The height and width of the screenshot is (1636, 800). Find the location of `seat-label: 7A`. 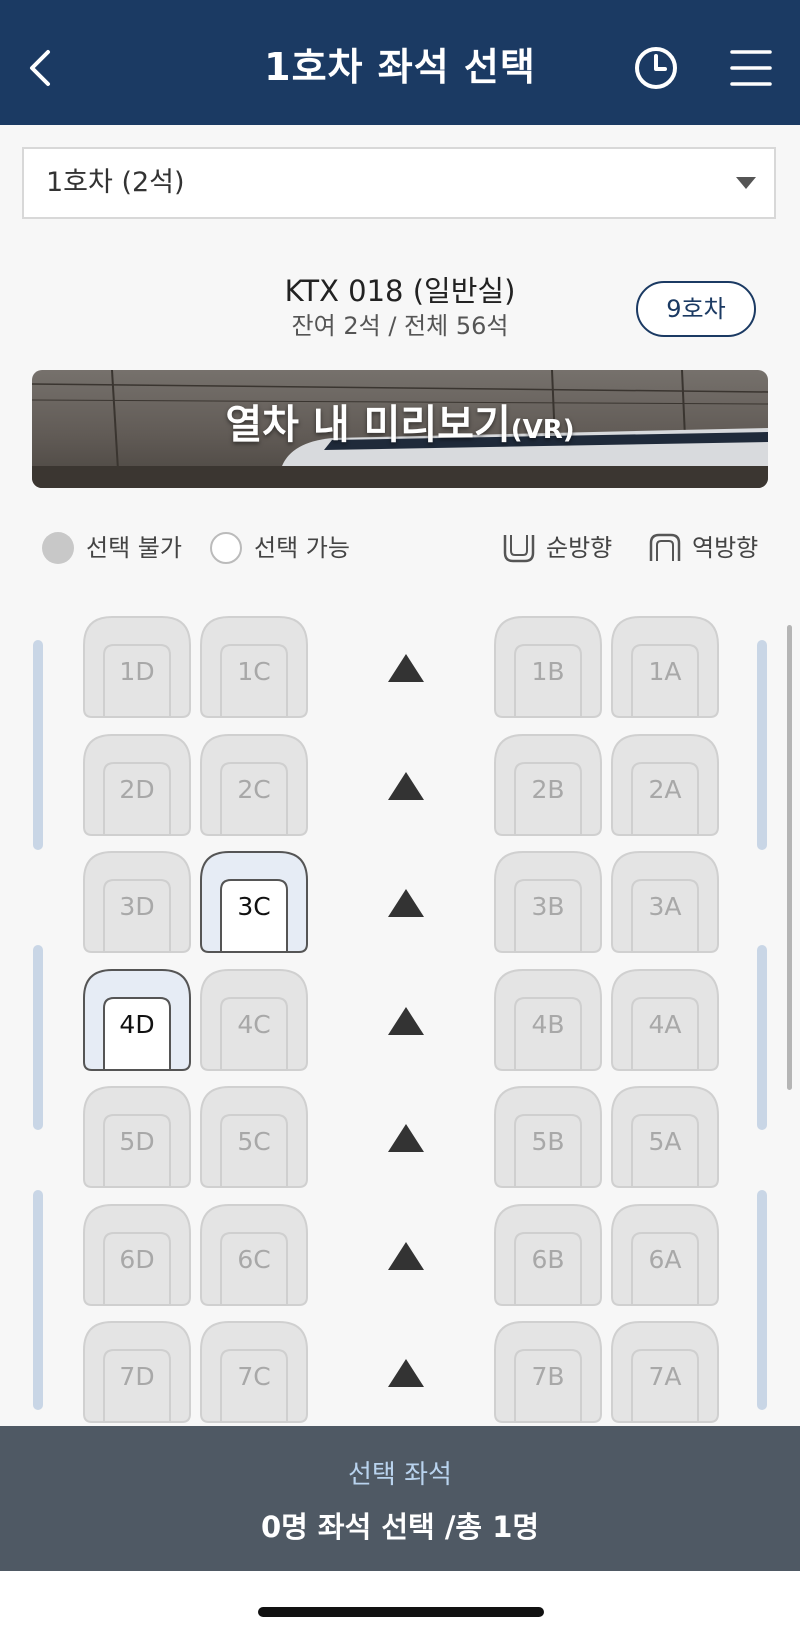

seat-label: 7A is located at coordinates (665, 1376).